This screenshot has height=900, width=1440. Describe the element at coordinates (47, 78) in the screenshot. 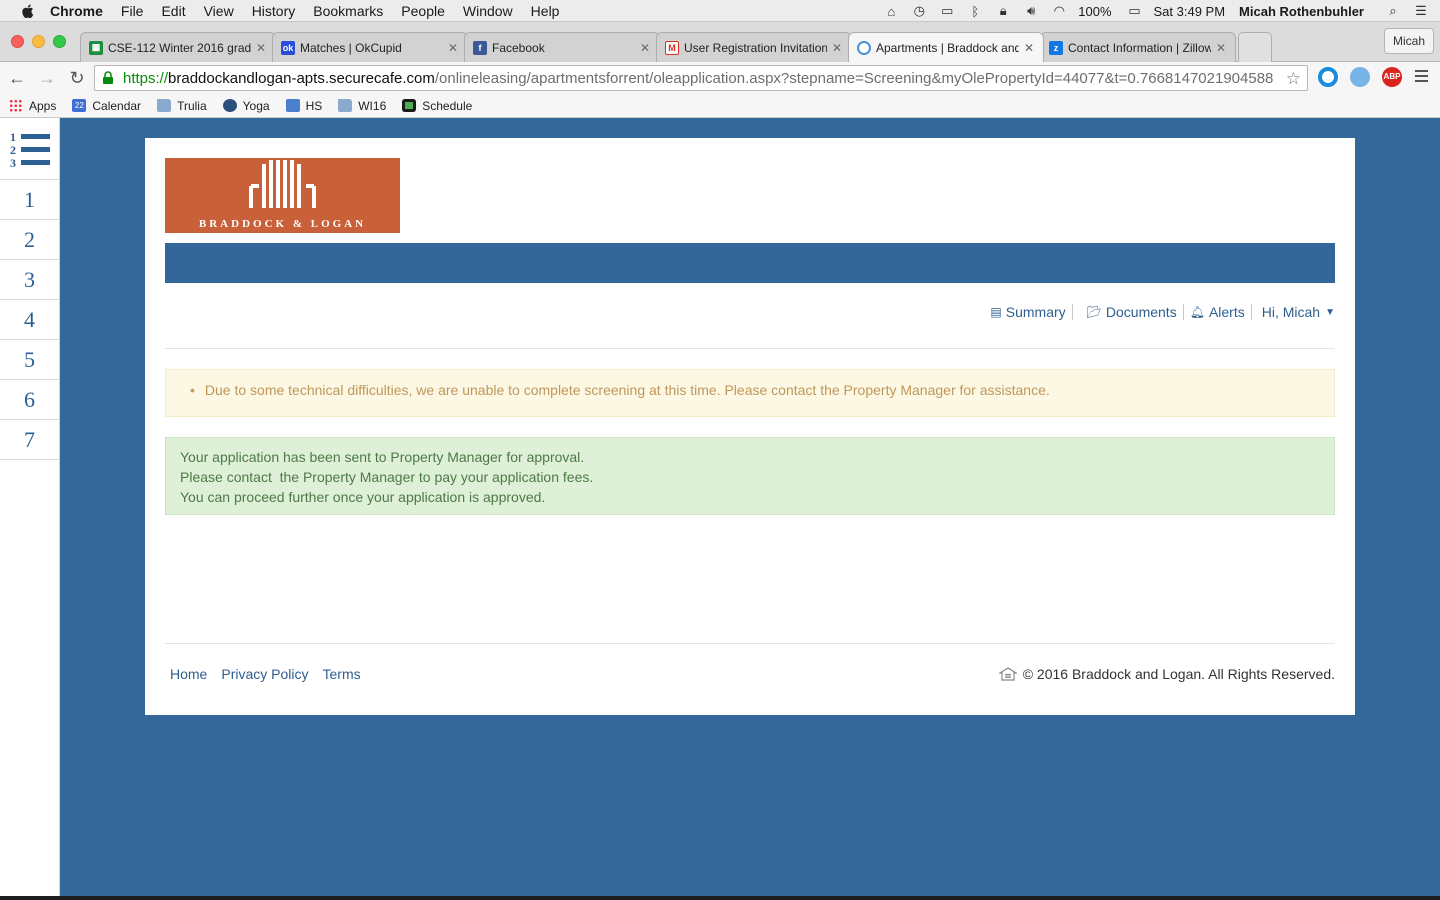

I see `forward-icon: →` at that location.